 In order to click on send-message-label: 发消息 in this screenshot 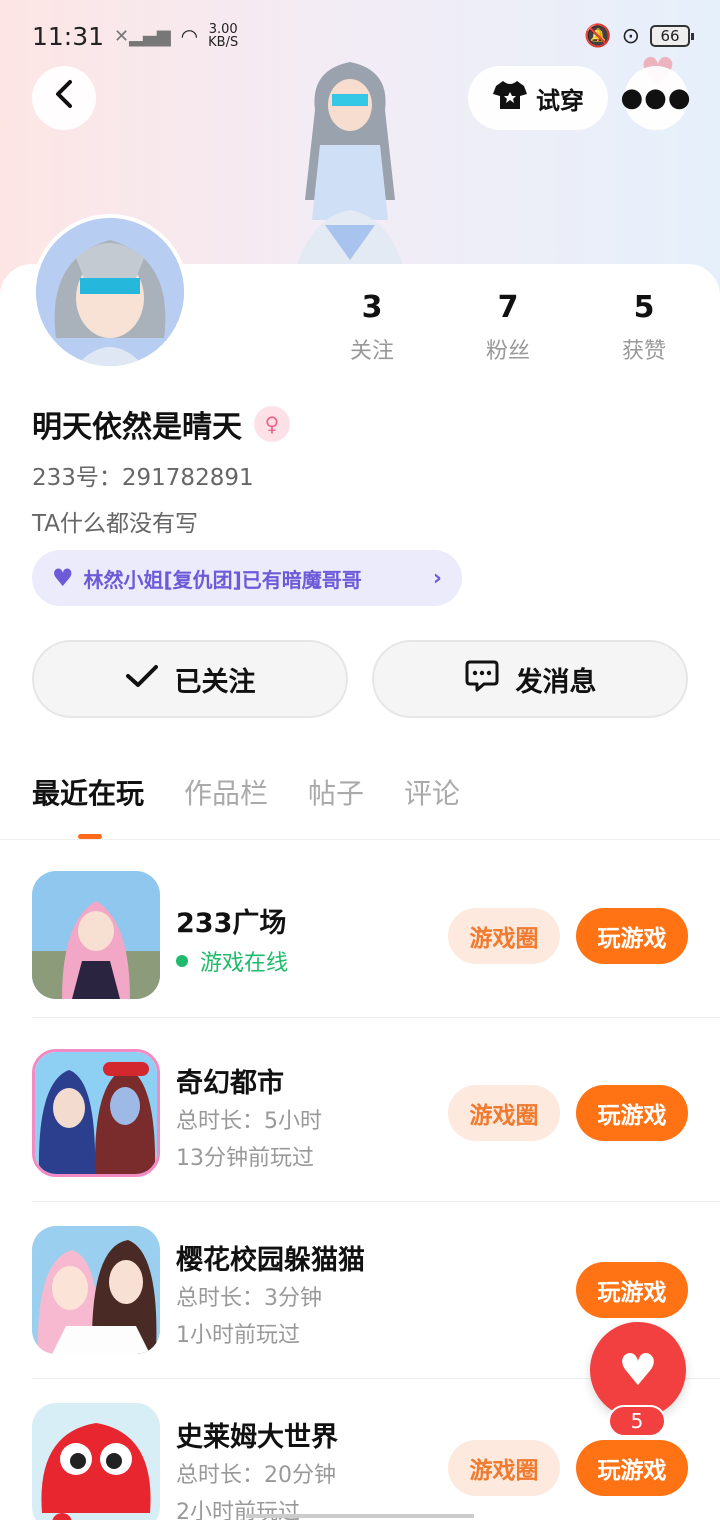, I will do `click(556, 682)`.